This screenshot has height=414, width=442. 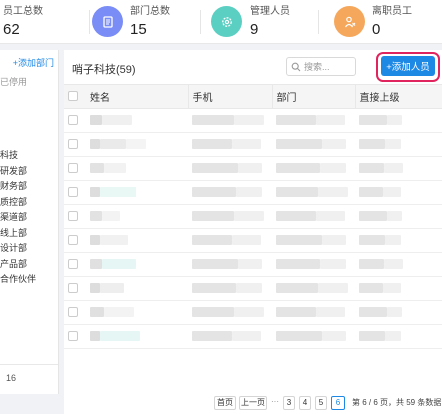 What do you see at coordinates (18, 203) in the screenshot?
I see `department-item: 质控部` at bounding box center [18, 203].